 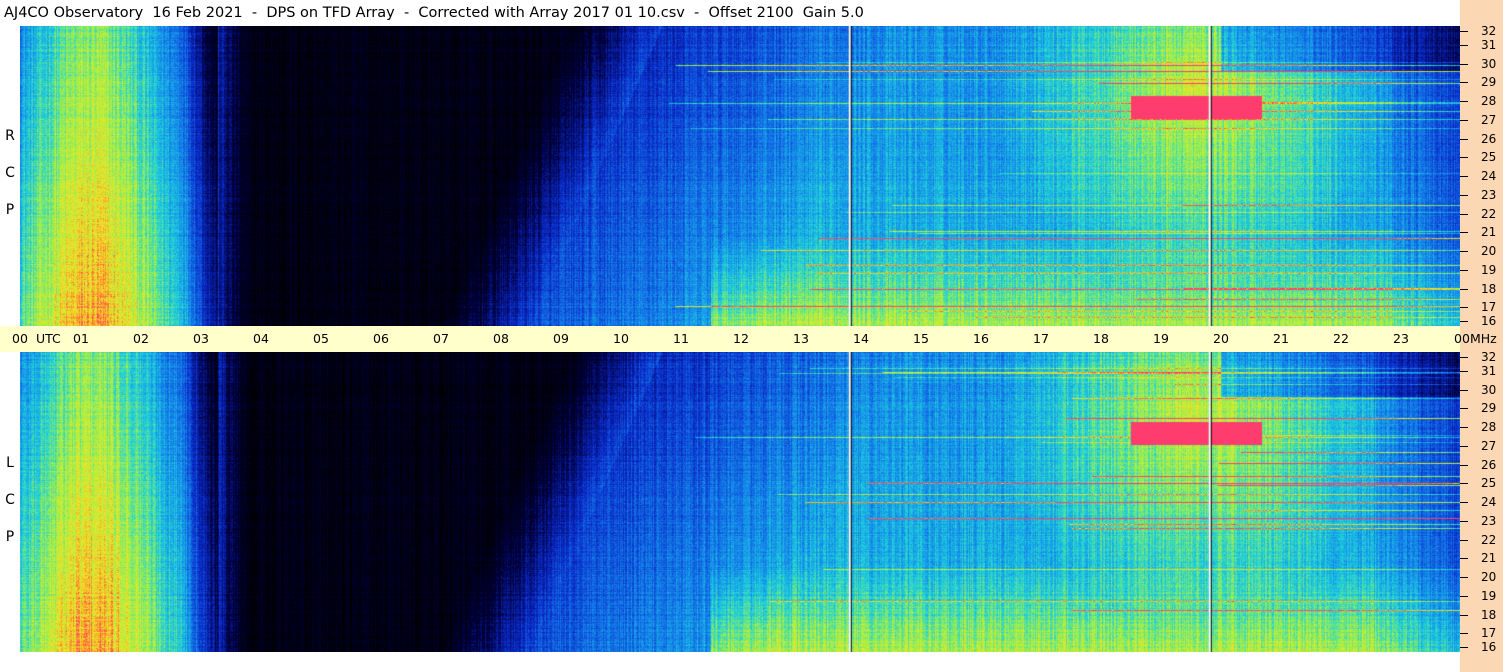 I want to click on rcp-label-r: R, so click(x=10, y=136).